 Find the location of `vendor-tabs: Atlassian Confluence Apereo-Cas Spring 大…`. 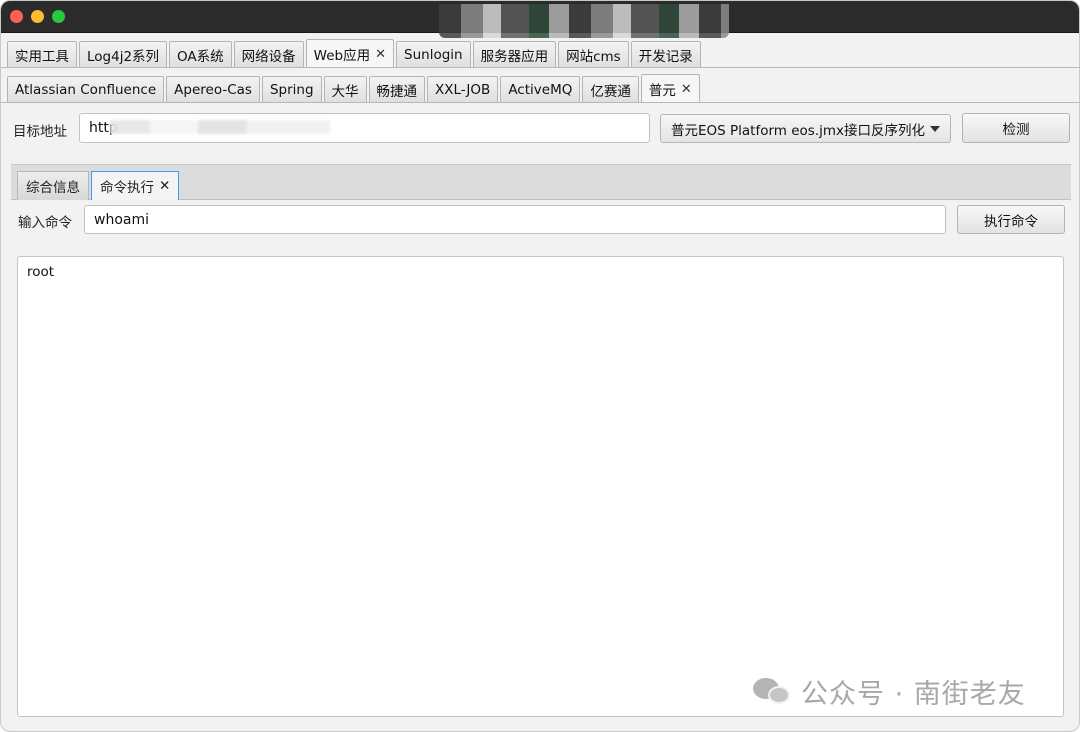

vendor-tabs: Atlassian Confluence Apereo-Cas Spring 大… is located at coordinates (353, 88).